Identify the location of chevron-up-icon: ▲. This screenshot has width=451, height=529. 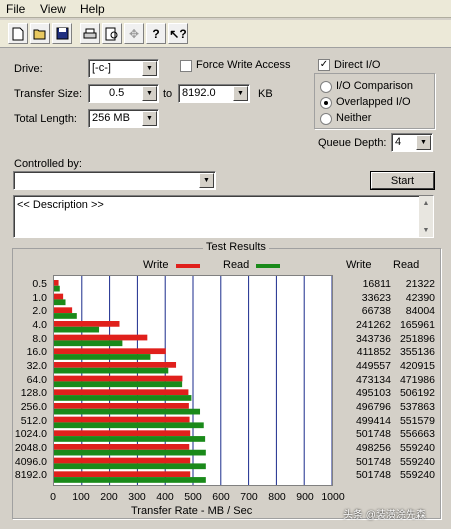
(426, 203).